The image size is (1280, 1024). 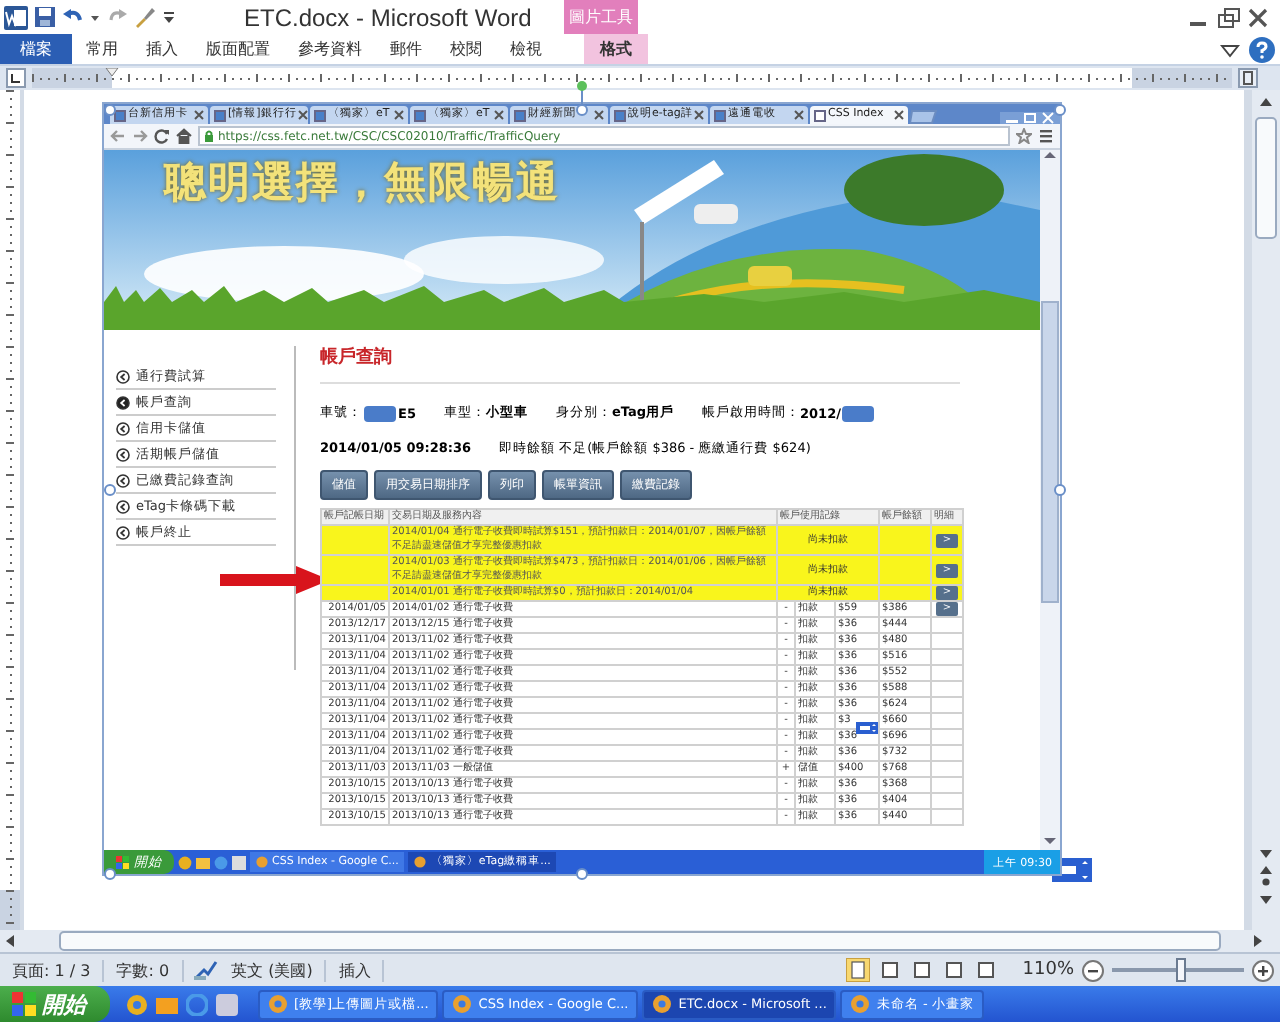 I want to click on word-logo-icon, so click(x=16, y=17).